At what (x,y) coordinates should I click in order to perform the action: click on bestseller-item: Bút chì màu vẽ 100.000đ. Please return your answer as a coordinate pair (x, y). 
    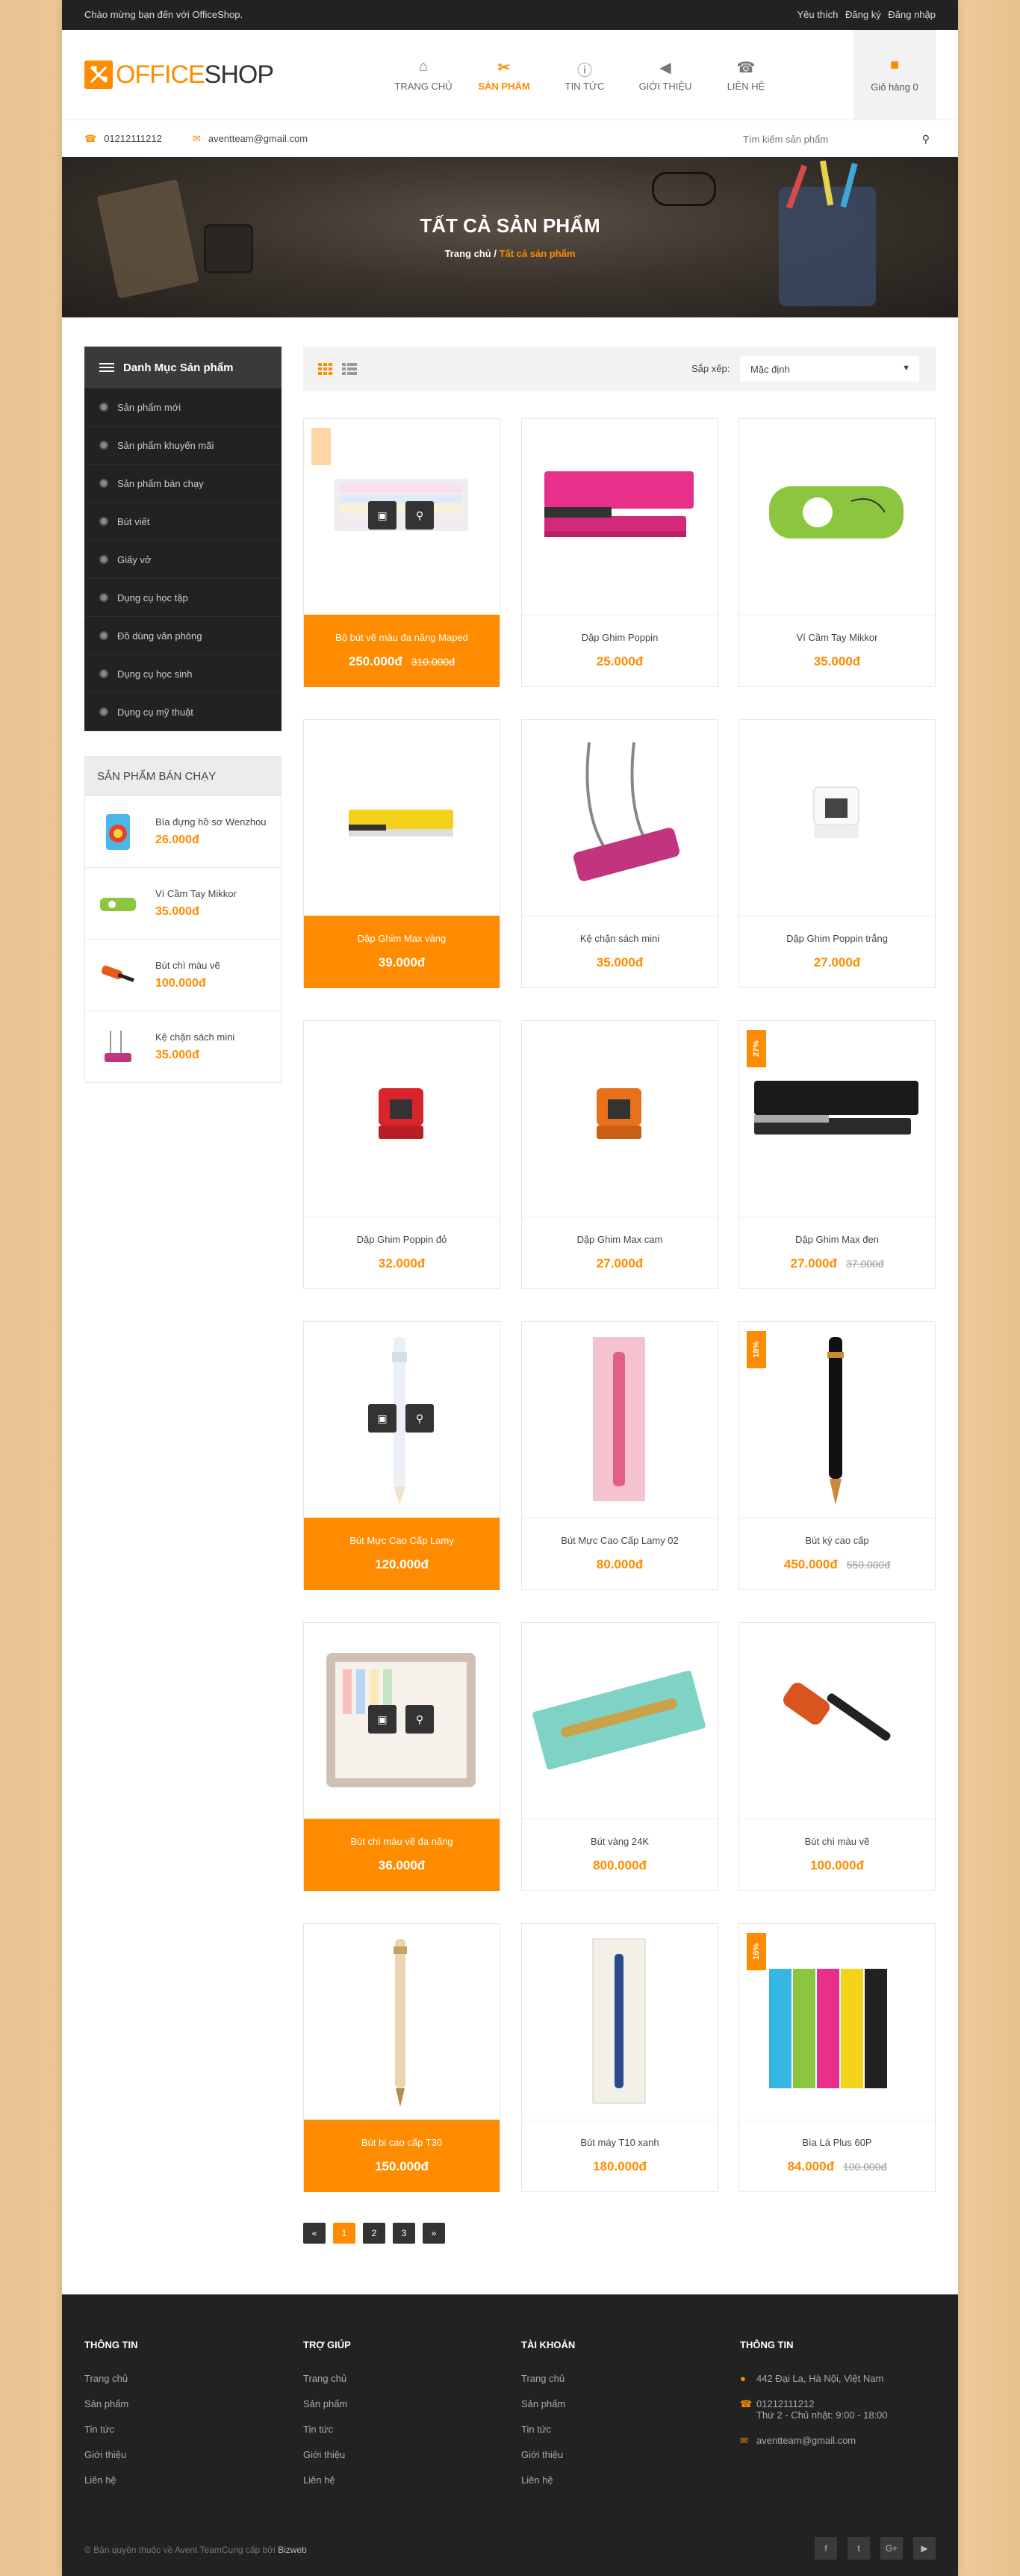
    Looking at the image, I should click on (183, 975).